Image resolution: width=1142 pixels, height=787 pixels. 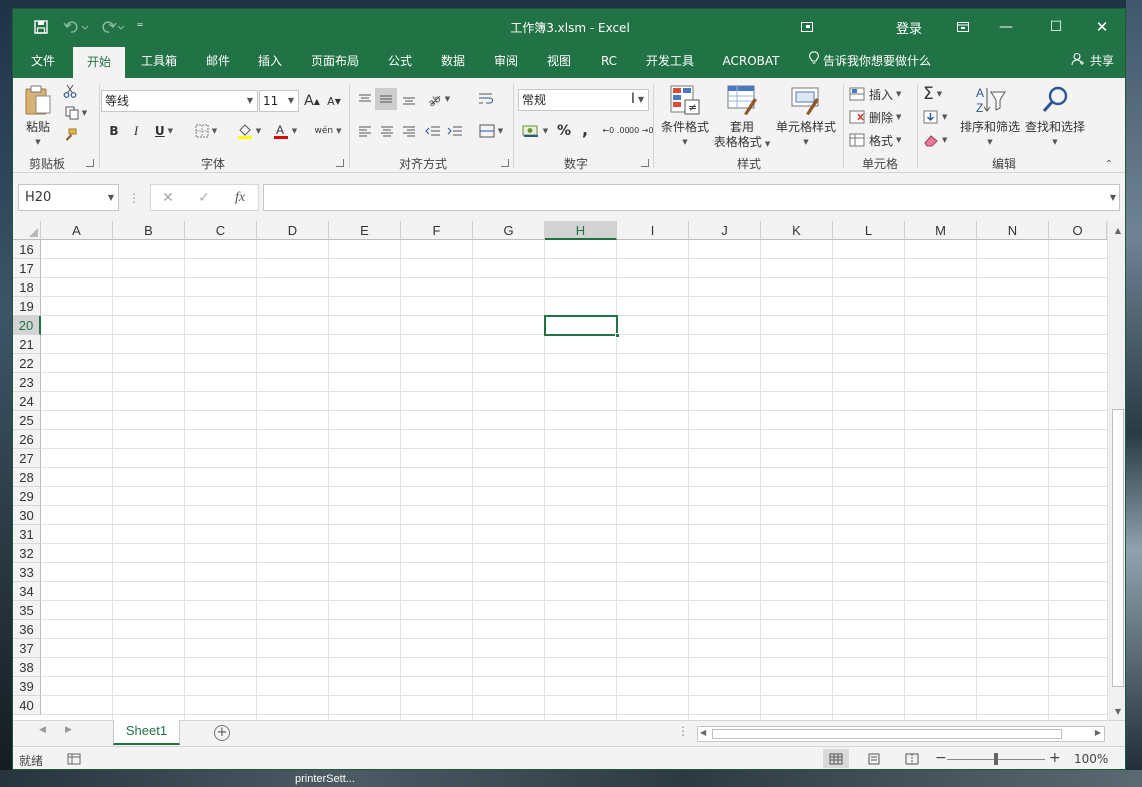 I want to click on format-cells-button: 格式 ▼, so click(x=880, y=140).